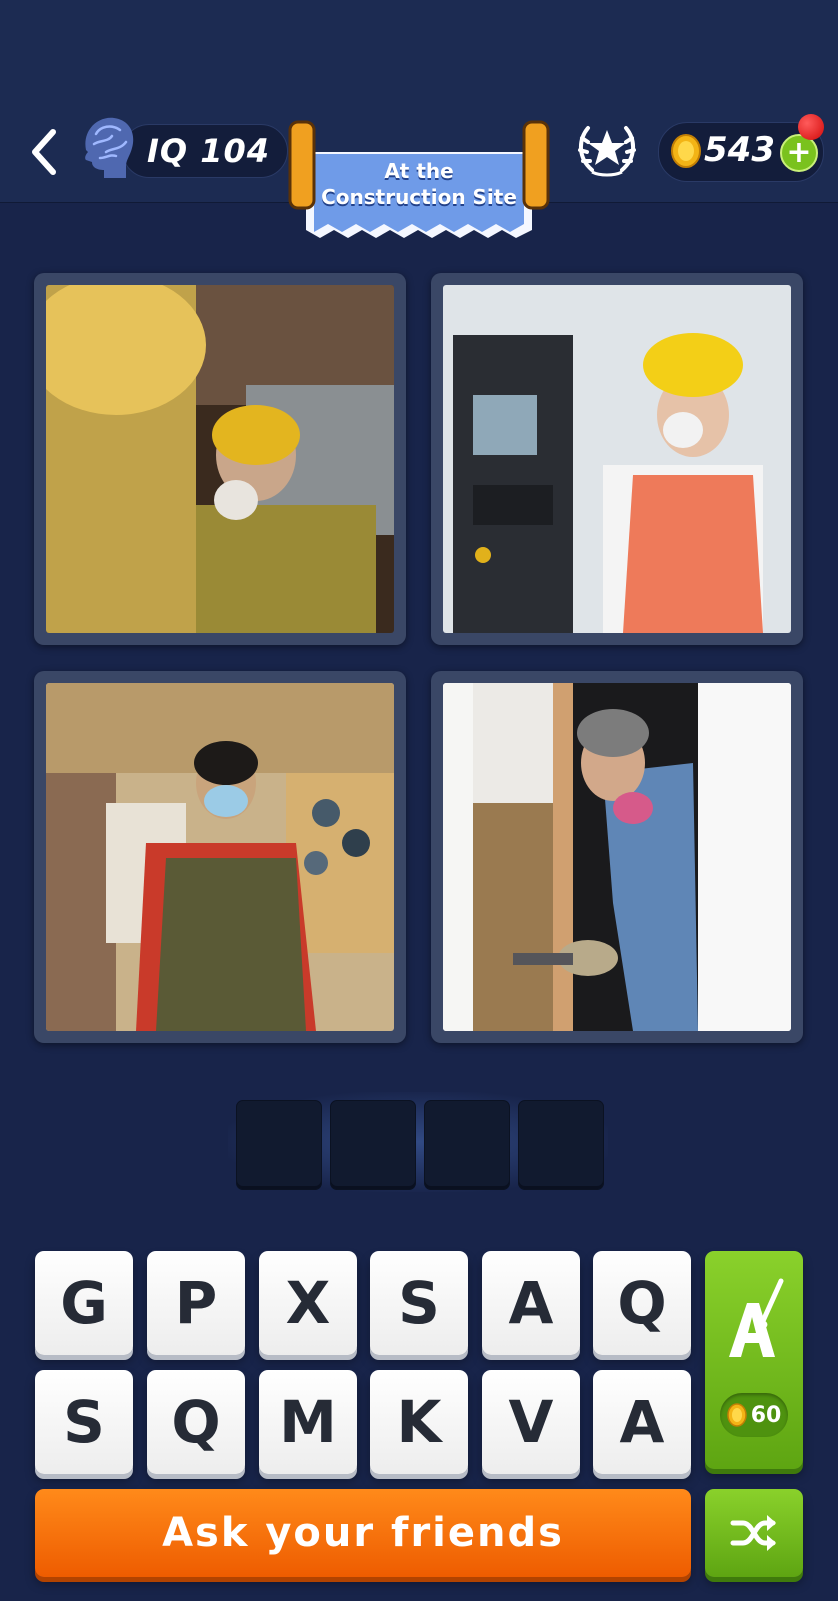 The image size is (838, 1601). Describe the element at coordinates (607, 149) in the screenshot. I see `laurel-star-icon` at that location.